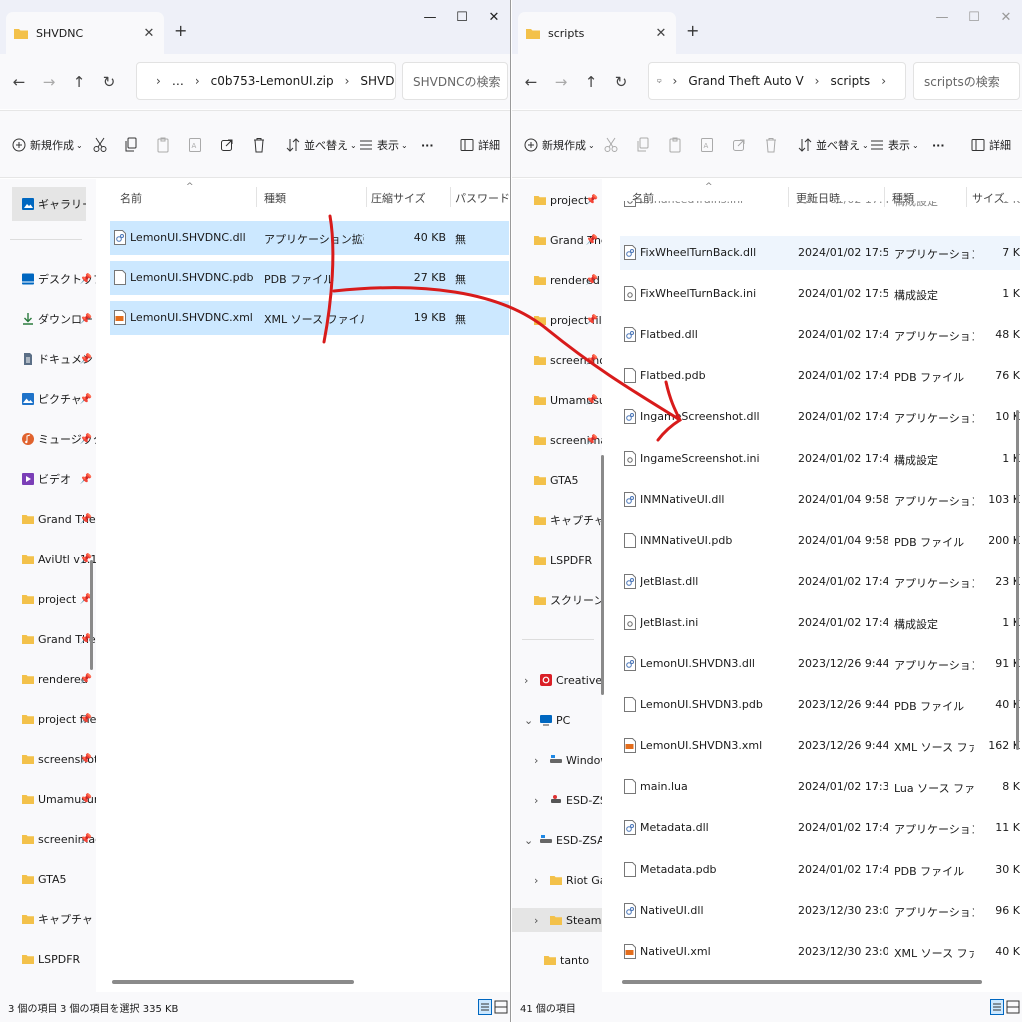 This screenshot has width=1022, height=1022. What do you see at coordinates (48, 759) in the screenshot?
I see `nav-item: screenshots📌` at bounding box center [48, 759].